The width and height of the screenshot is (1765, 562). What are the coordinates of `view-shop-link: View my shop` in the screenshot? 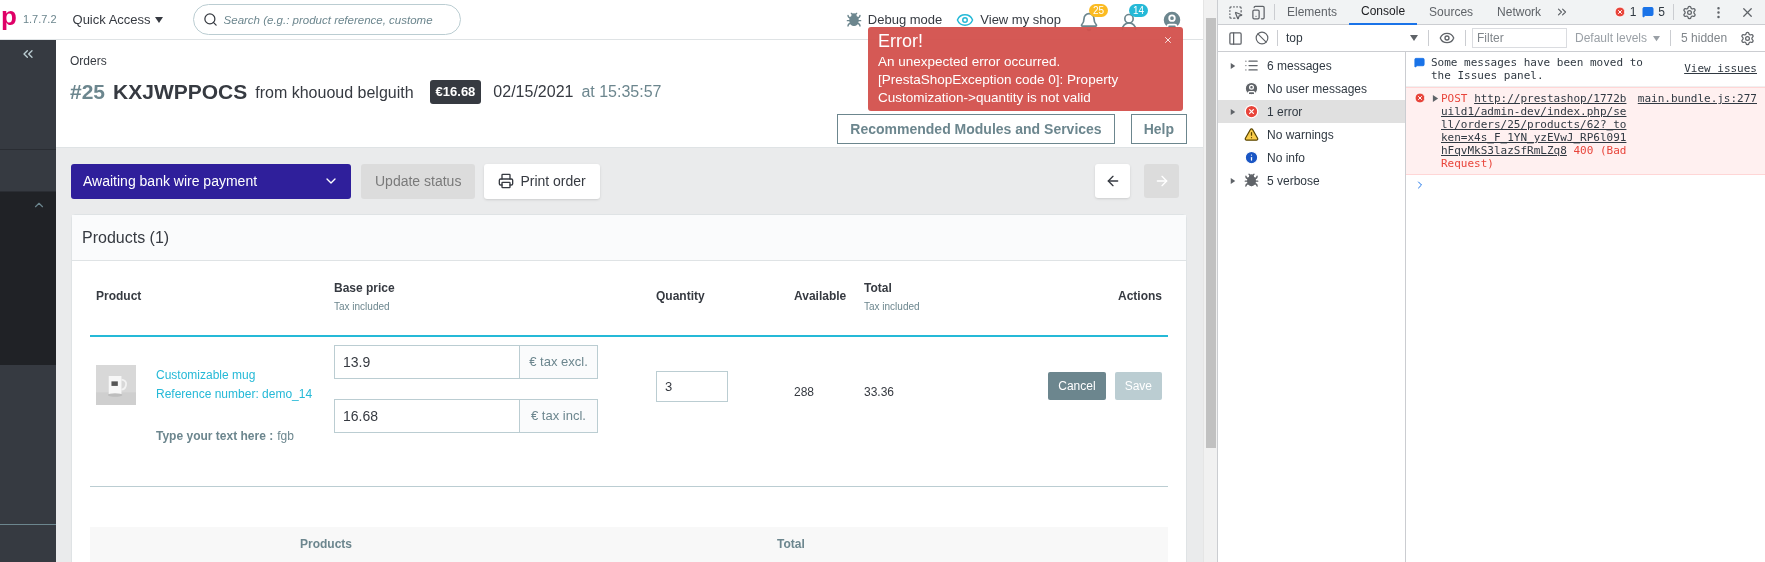 It's located at (1020, 19).